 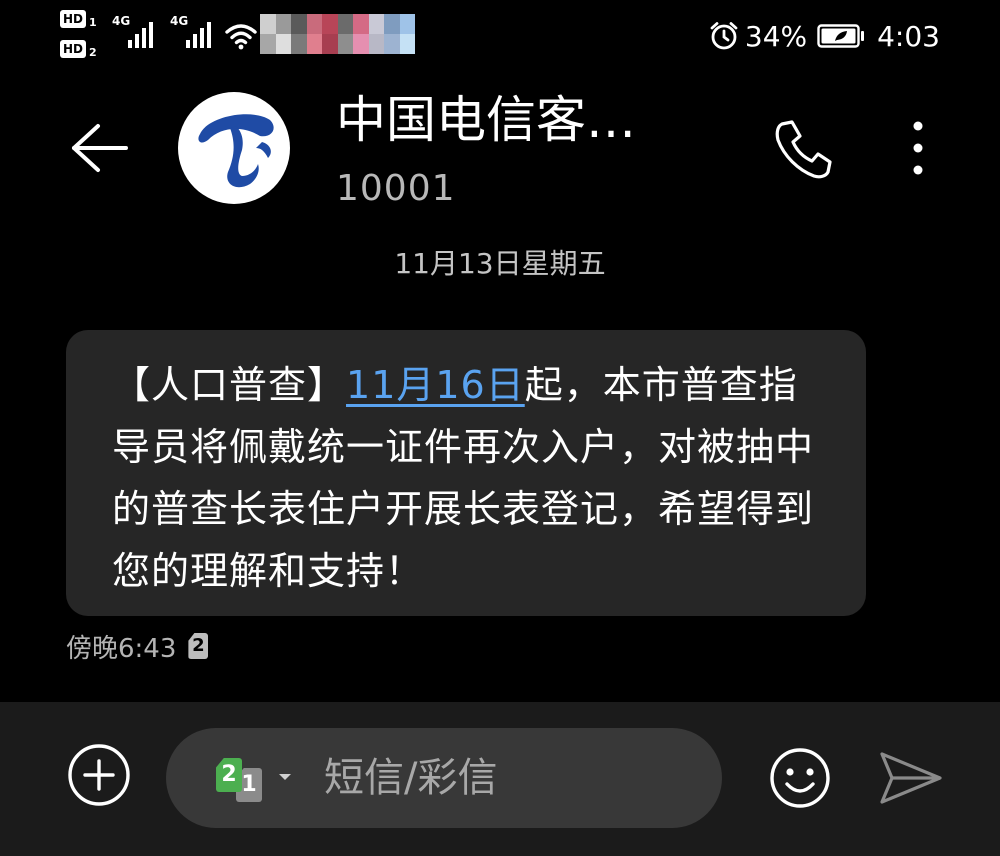 What do you see at coordinates (841, 36) in the screenshot?
I see `battery-icon` at bounding box center [841, 36].